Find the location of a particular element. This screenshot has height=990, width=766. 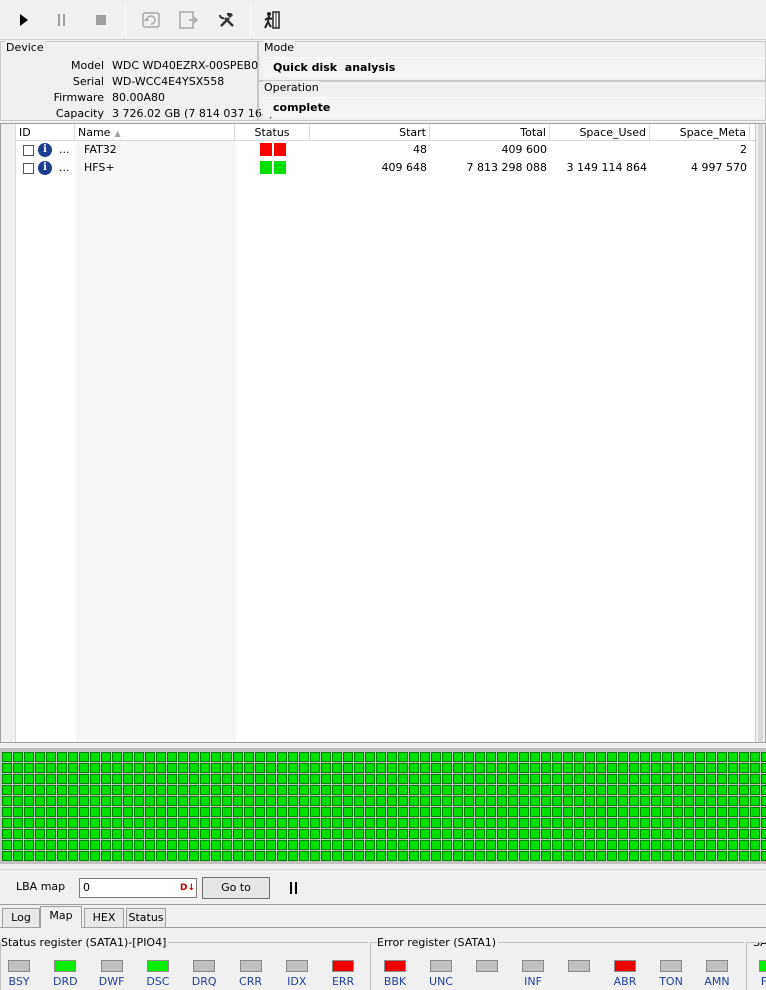

table-vertical-scrollbar is located at coordinates (760, 433).